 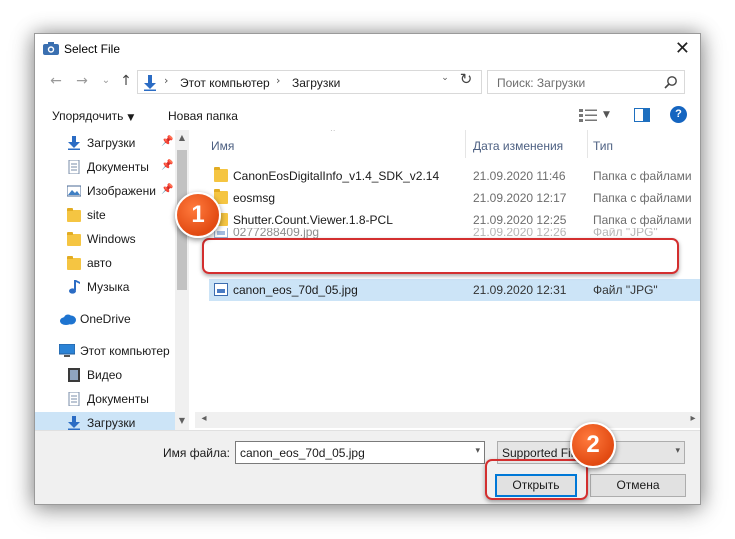 What do you see at coordinates (204, 418) in the screenshot?
I see `scroll-left-icon: ◂` at bounding box center [204, 418].